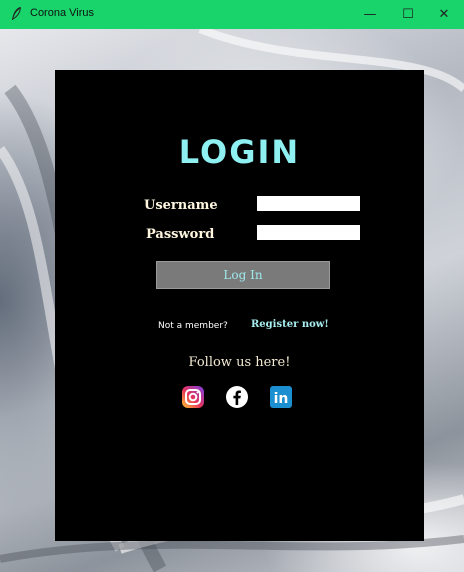 The height and width of the screenshot is (572, 464). Describe the element at coordinates (308, 232) in the screenshot. I see `password-input` at that location.